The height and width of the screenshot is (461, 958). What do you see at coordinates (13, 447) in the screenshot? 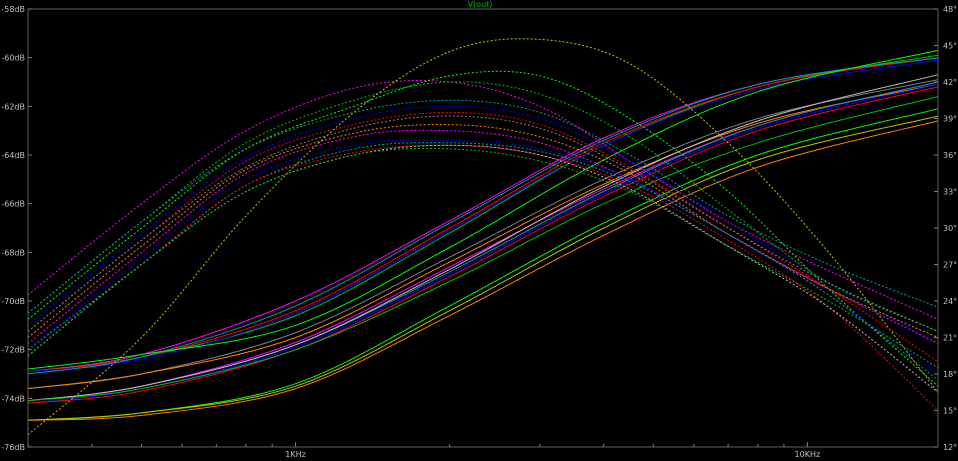
I see `y-left-tick-label-9: -76dB` at bounding box center [13, 447].